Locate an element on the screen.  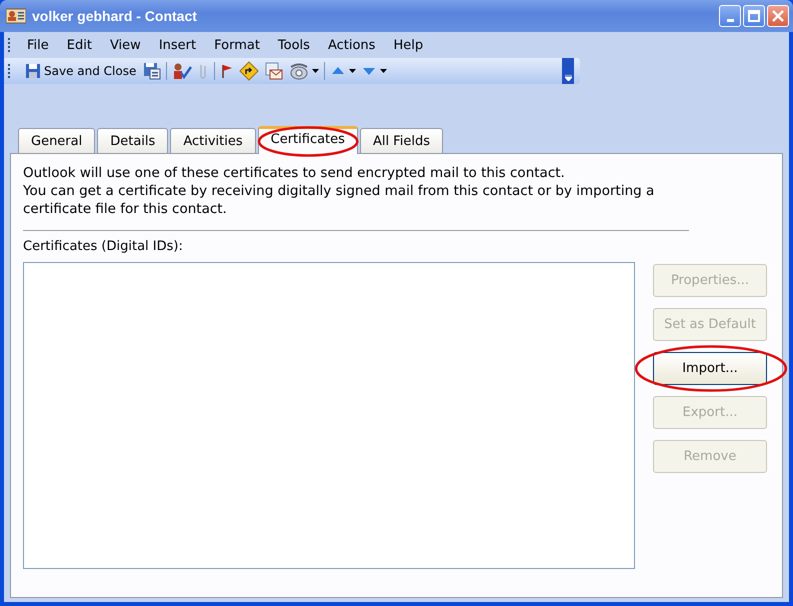
tab: Activities is located at coordinates (213, 140).